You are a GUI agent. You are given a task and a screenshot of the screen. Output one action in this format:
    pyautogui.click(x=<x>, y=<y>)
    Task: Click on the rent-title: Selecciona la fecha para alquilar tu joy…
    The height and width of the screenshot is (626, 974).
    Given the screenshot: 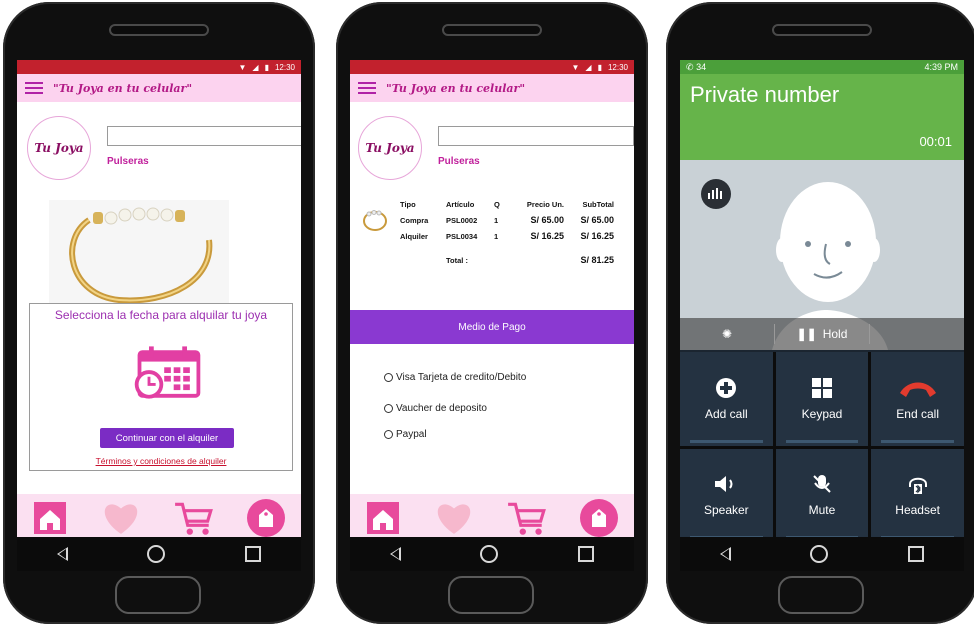 What is the action you would take?
    pyautogui.click(x=161, y=315)
    